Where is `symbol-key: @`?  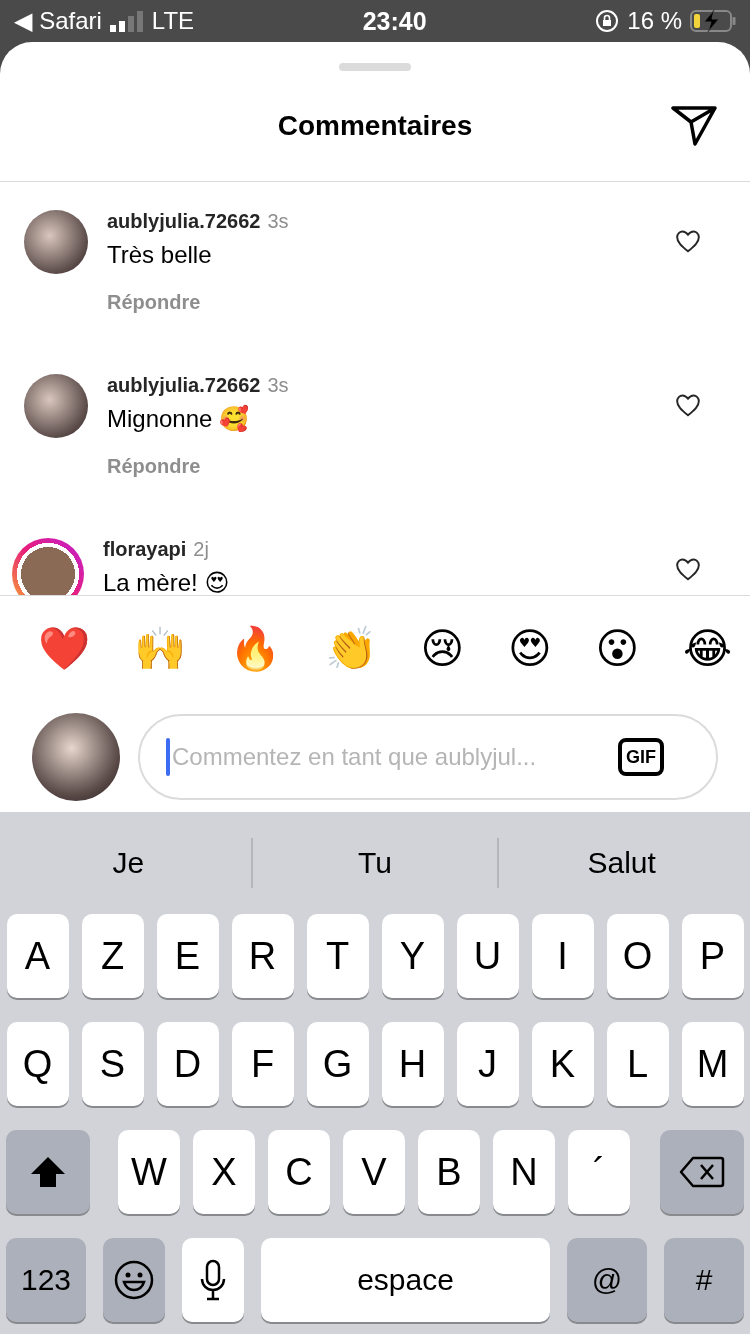 symbol-key: @ is located at coordinates (607, 1280).